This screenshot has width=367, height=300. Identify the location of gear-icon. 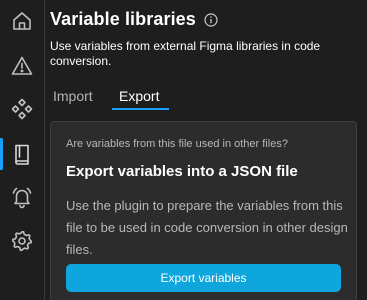
(22, 241).